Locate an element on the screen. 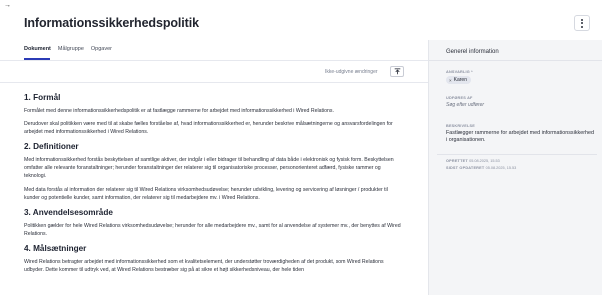  unpublished-changes-status: Ikke-udgivne ændringer is located at coordinates (351, 72).